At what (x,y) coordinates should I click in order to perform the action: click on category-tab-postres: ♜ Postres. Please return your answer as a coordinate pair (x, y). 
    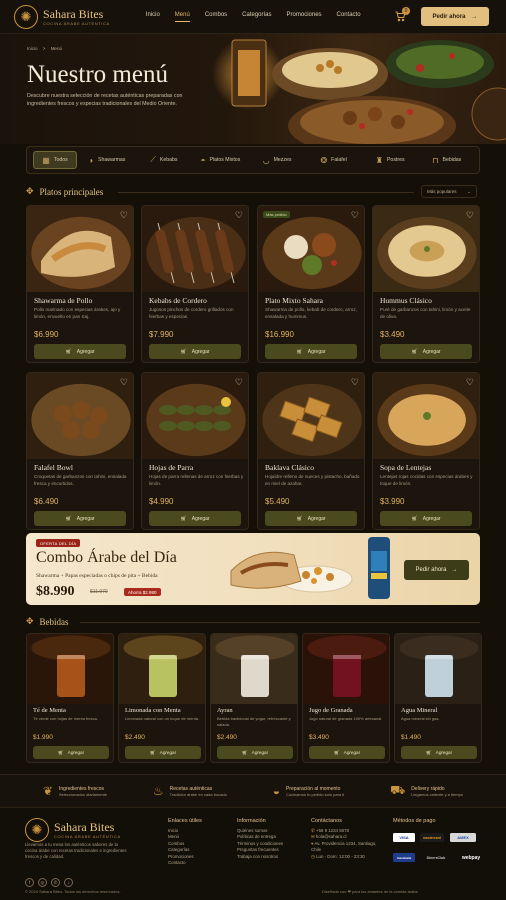
    Looking at the image, I should click on (390, 160).